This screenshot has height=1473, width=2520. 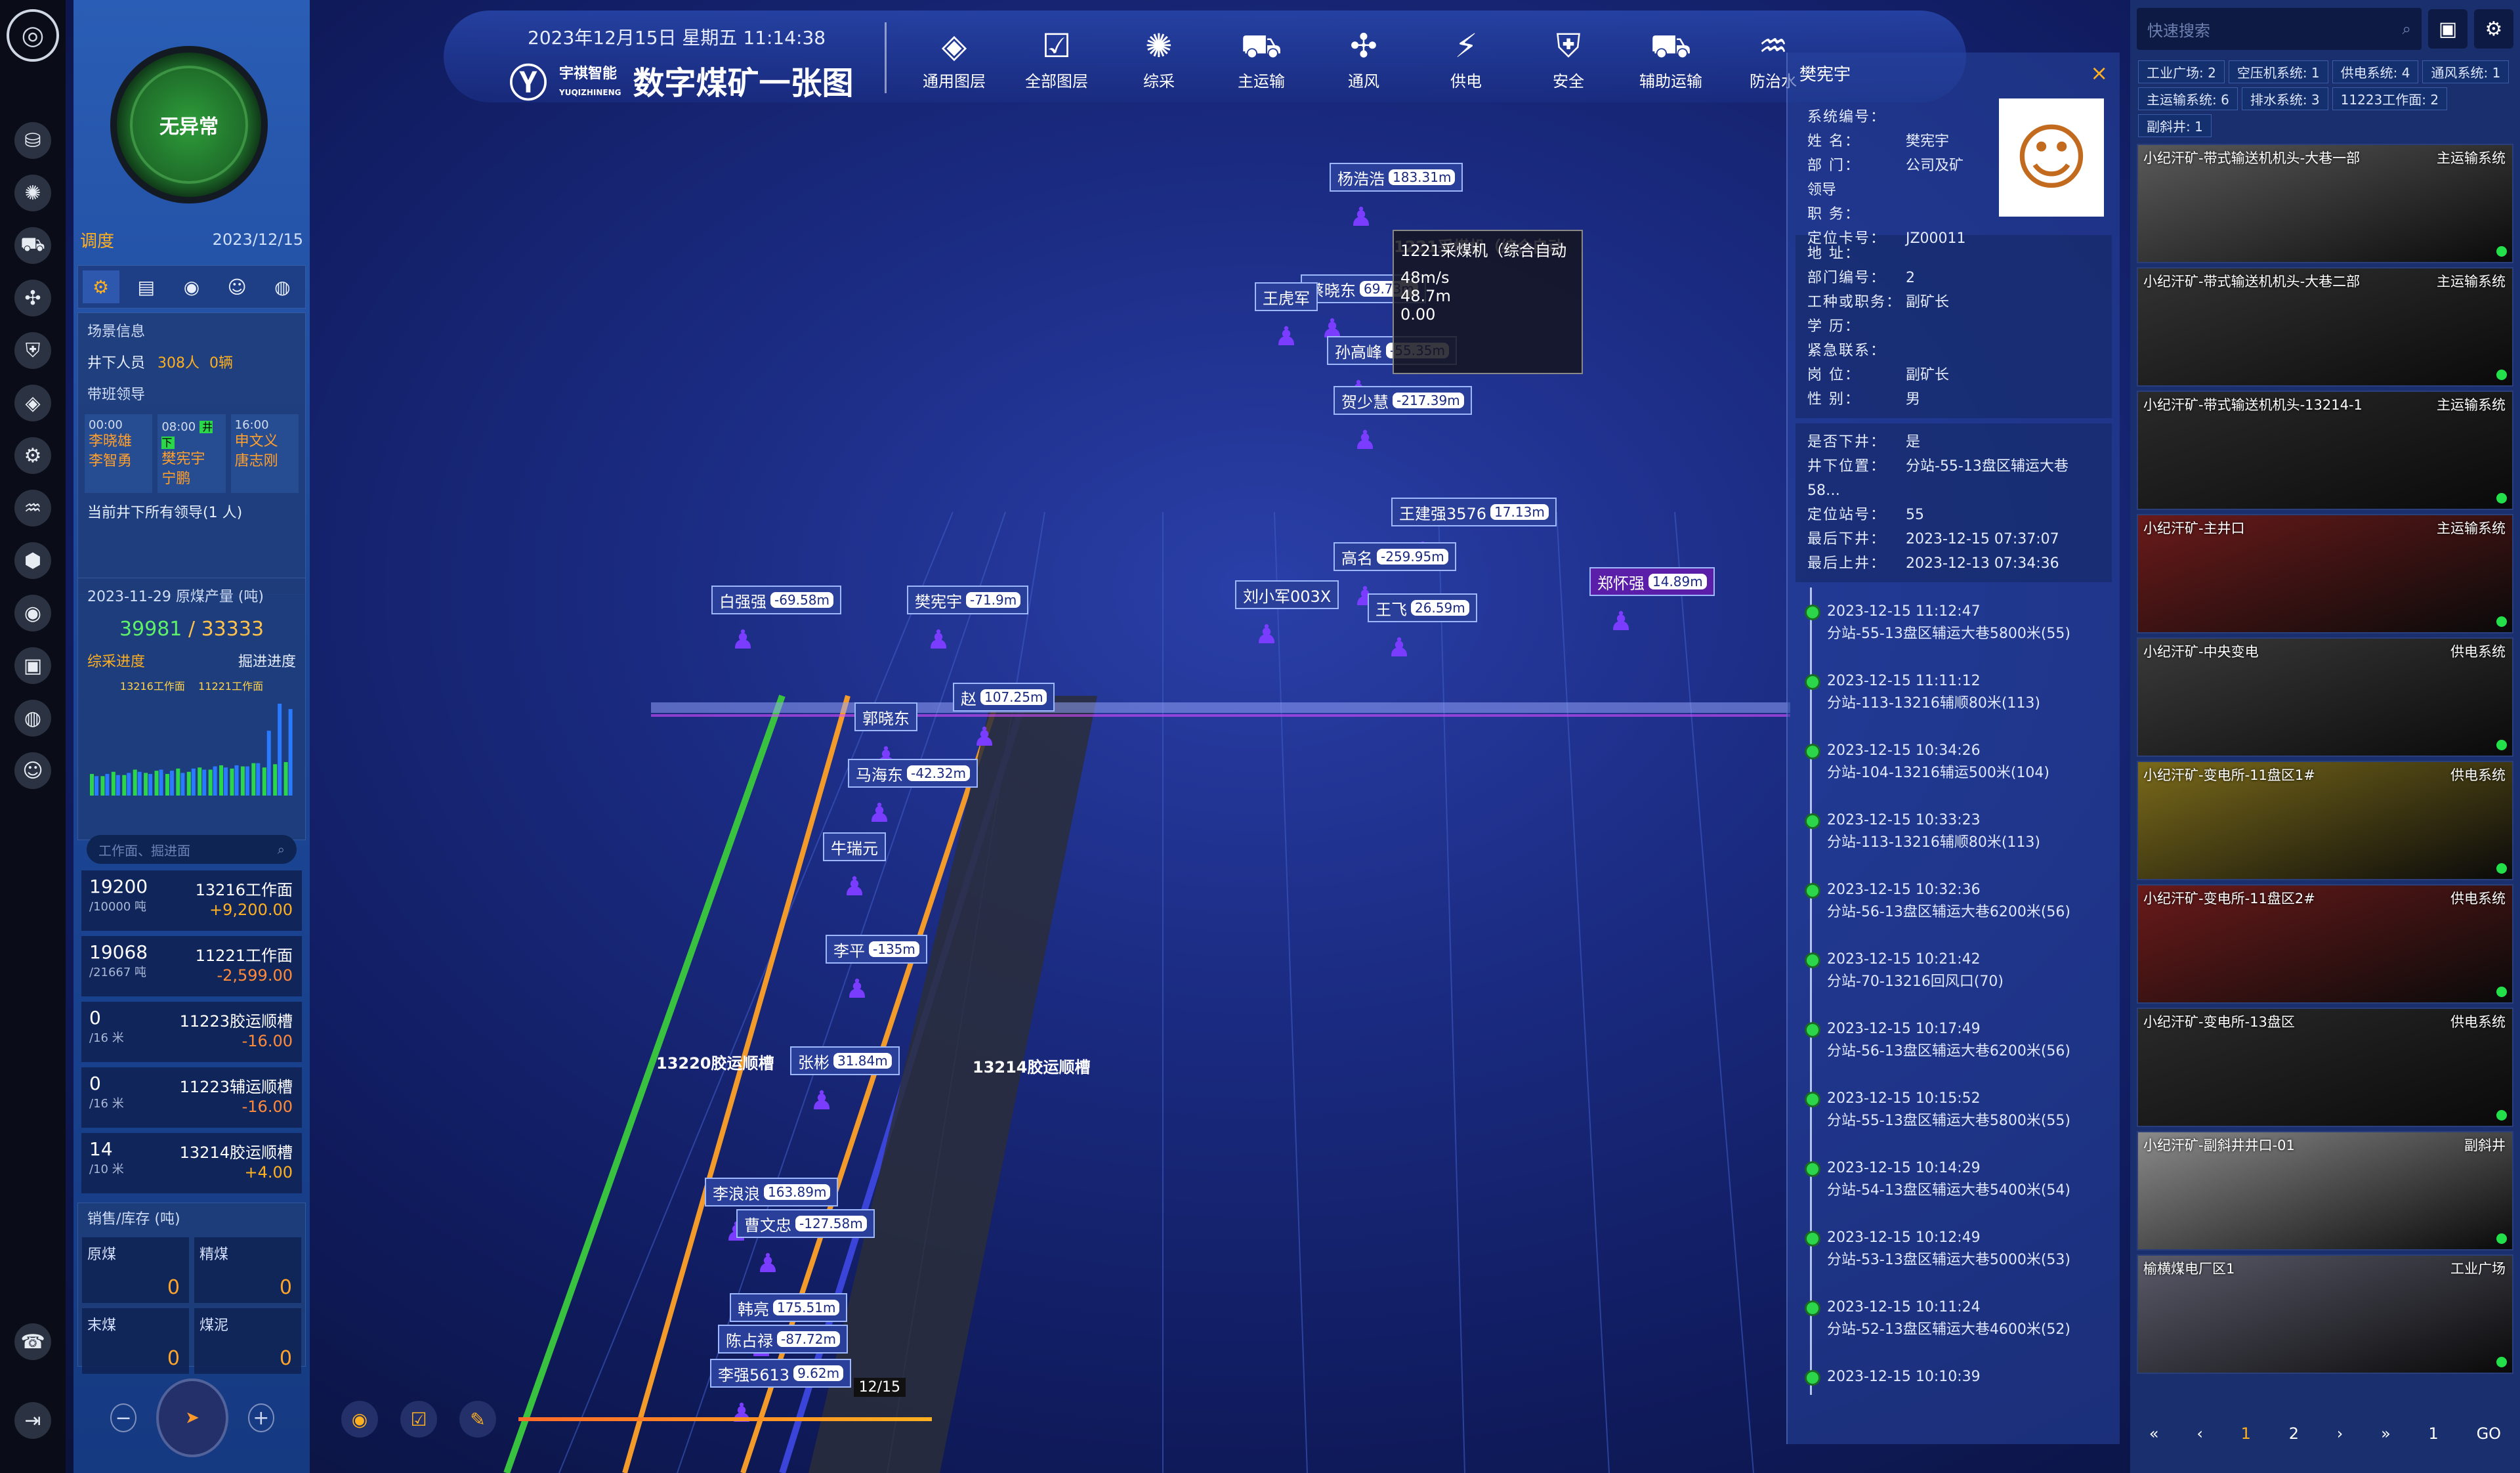 I want to click on page-2: 2, so click(x=2294, y=1433).